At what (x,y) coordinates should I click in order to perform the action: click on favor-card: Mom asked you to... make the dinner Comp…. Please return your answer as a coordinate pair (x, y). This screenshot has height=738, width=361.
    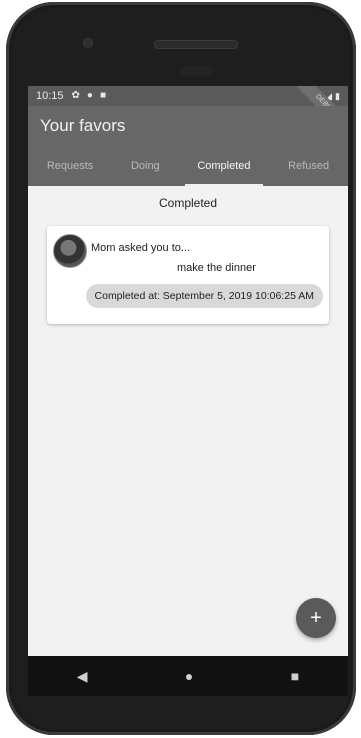
    Looking at the image, I should click on (188, 275).